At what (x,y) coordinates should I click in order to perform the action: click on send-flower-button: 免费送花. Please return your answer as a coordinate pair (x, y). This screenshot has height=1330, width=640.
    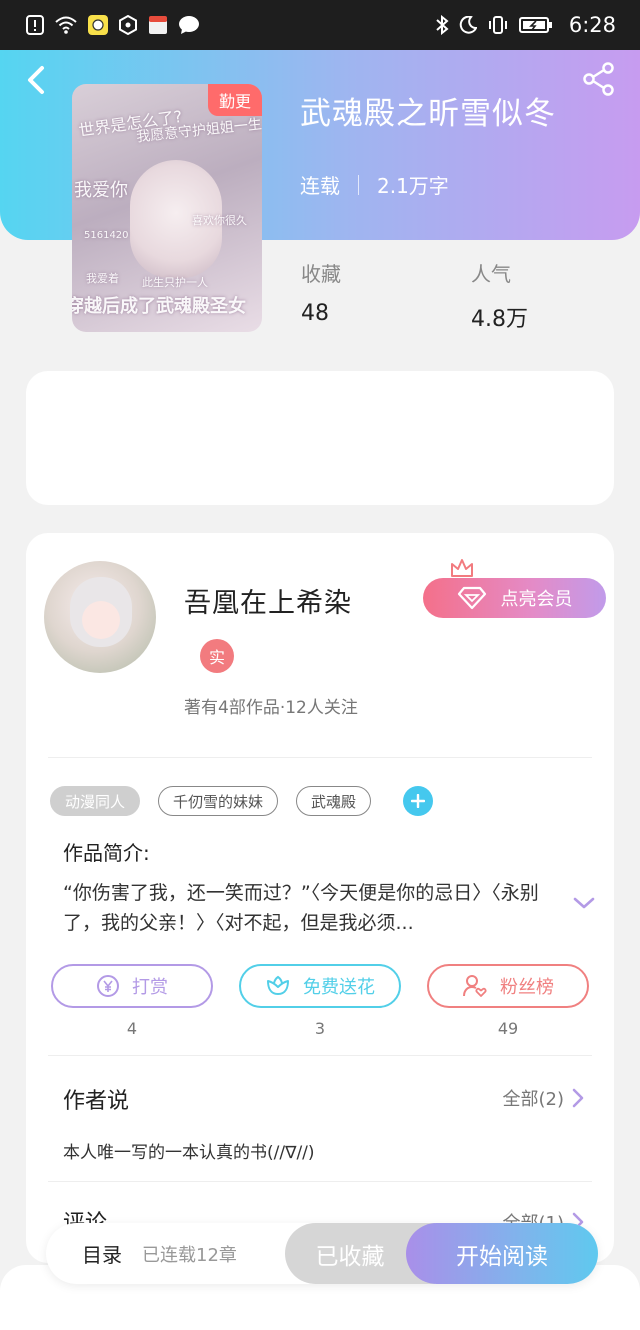
    Looking at the image, I should click on (320, 986).